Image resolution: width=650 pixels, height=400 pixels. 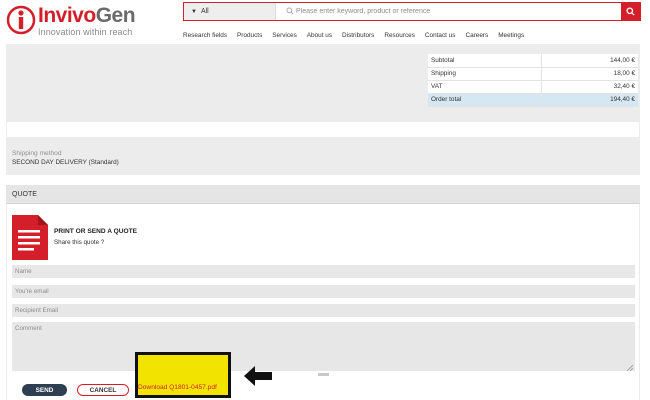 What do you see at coordinates (85, 32) in the screenshot?
I see `logo-tagline: Innovation within reach` at bounding box center [85, 32].